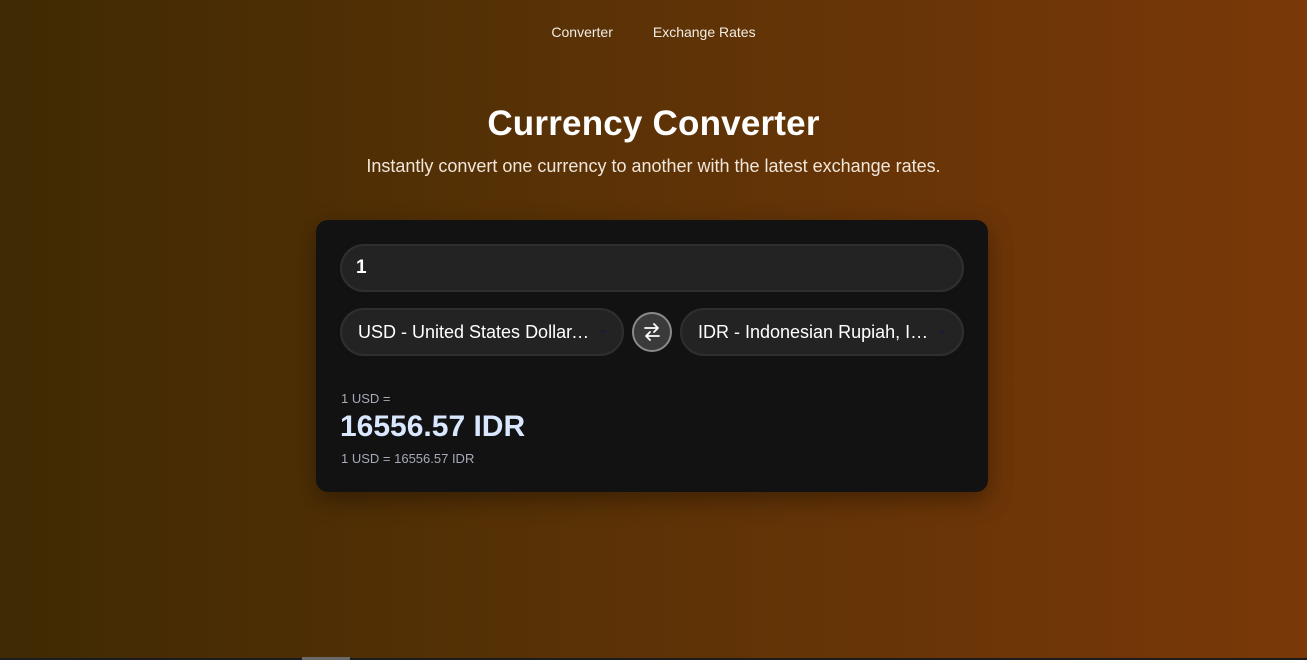 This screenshot has height=660, width=1307. I want to click on result-prefix: 1 USD =, so click(366, 398).